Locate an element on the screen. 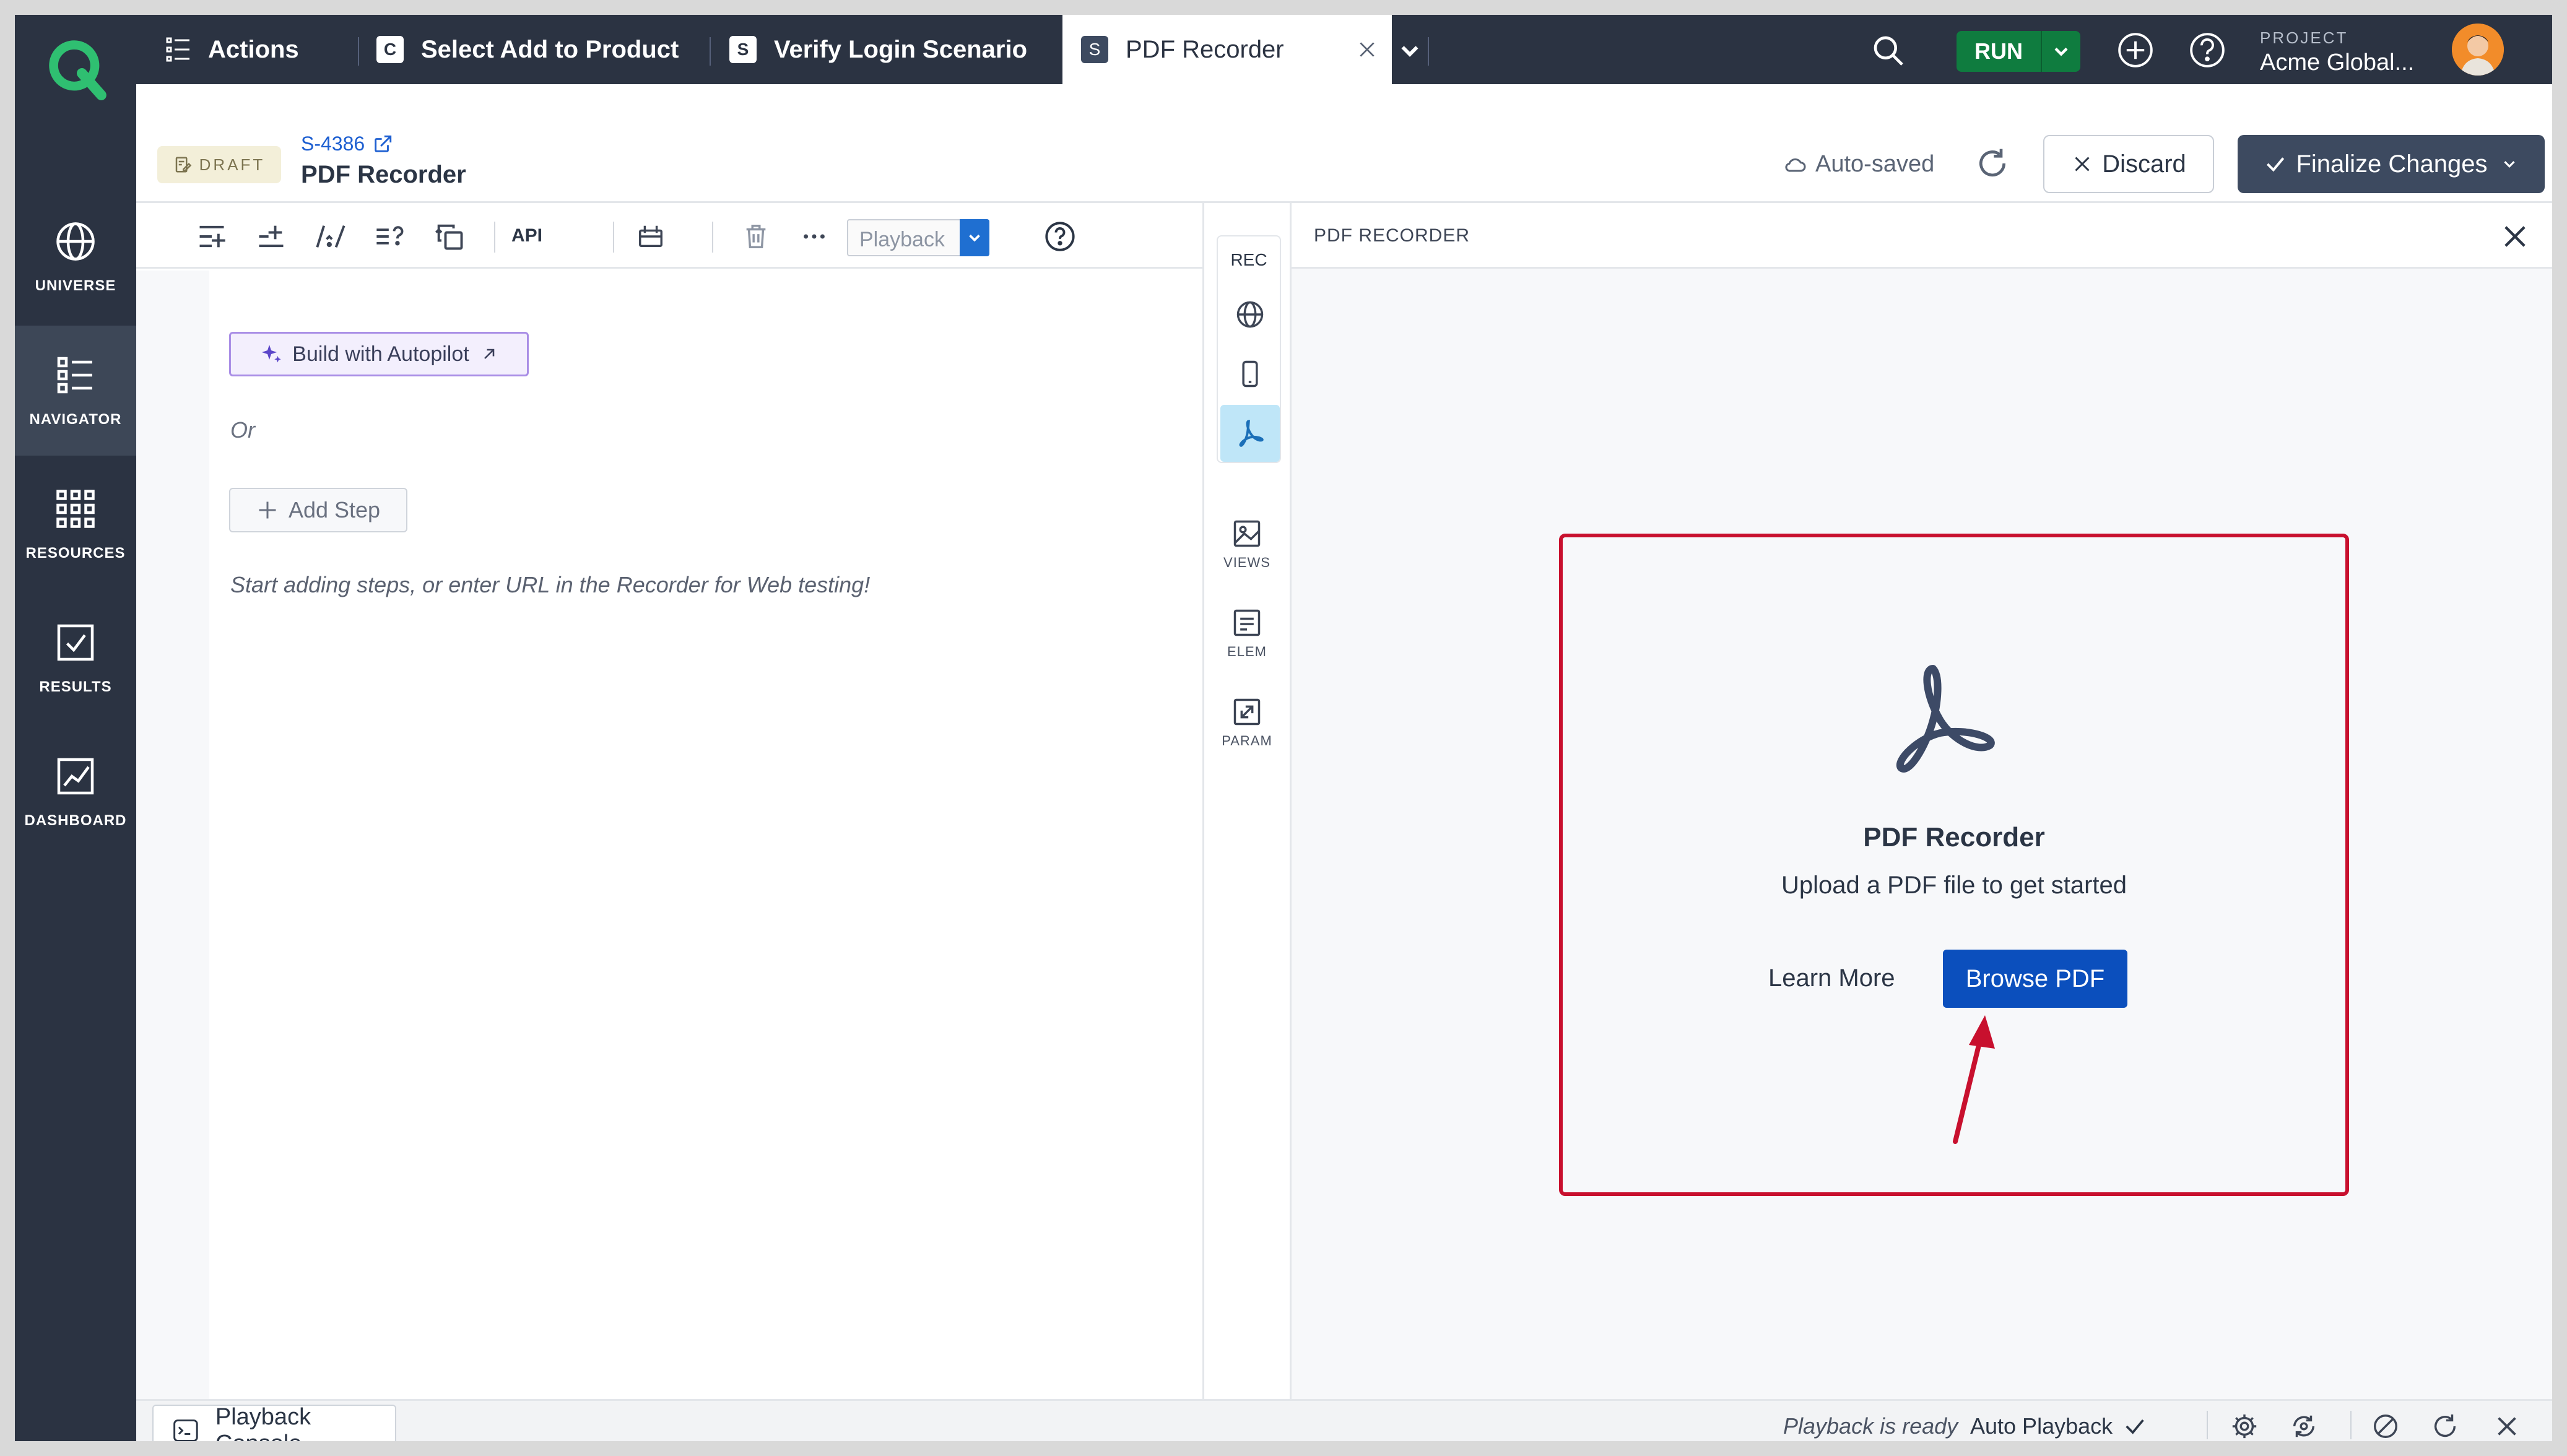  nav-label: RESOURCES is located at coordinates (75, 553).